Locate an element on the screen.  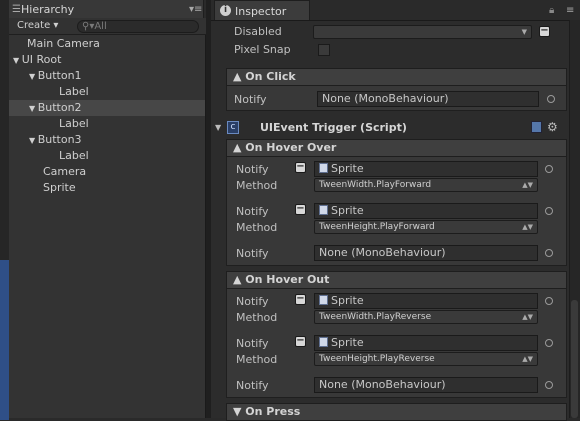
component-title: UIEvent Trigger (Script) is located at coordinates (333, 127).